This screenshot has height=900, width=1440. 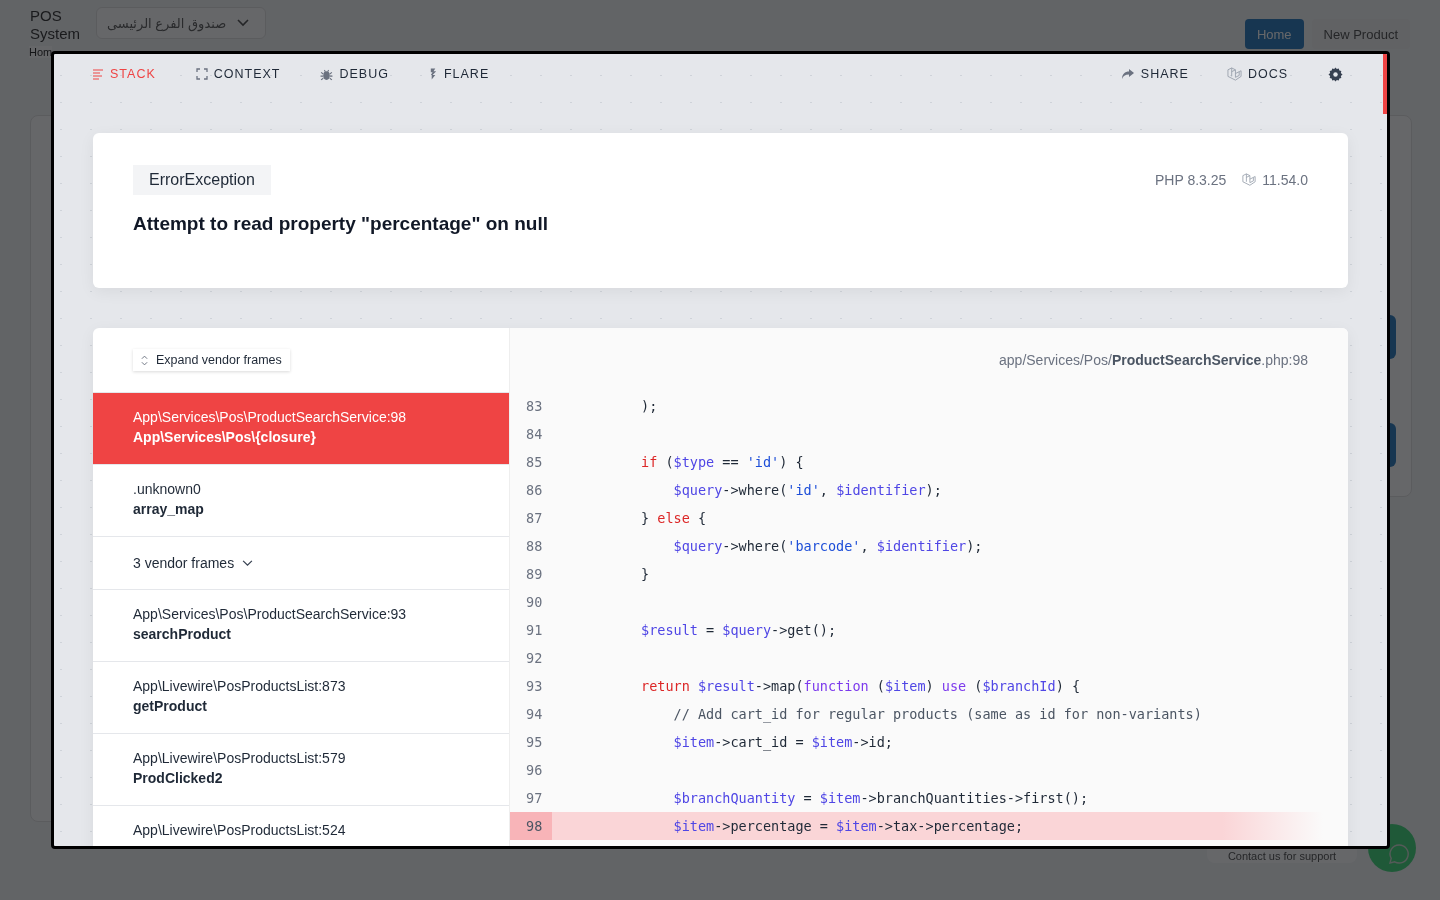 What do you see at coordinates (240, 830) in the screenshot?
I see `frame-file: App\Livewire\PosProductsList:524` at bounding box center [240, 830].